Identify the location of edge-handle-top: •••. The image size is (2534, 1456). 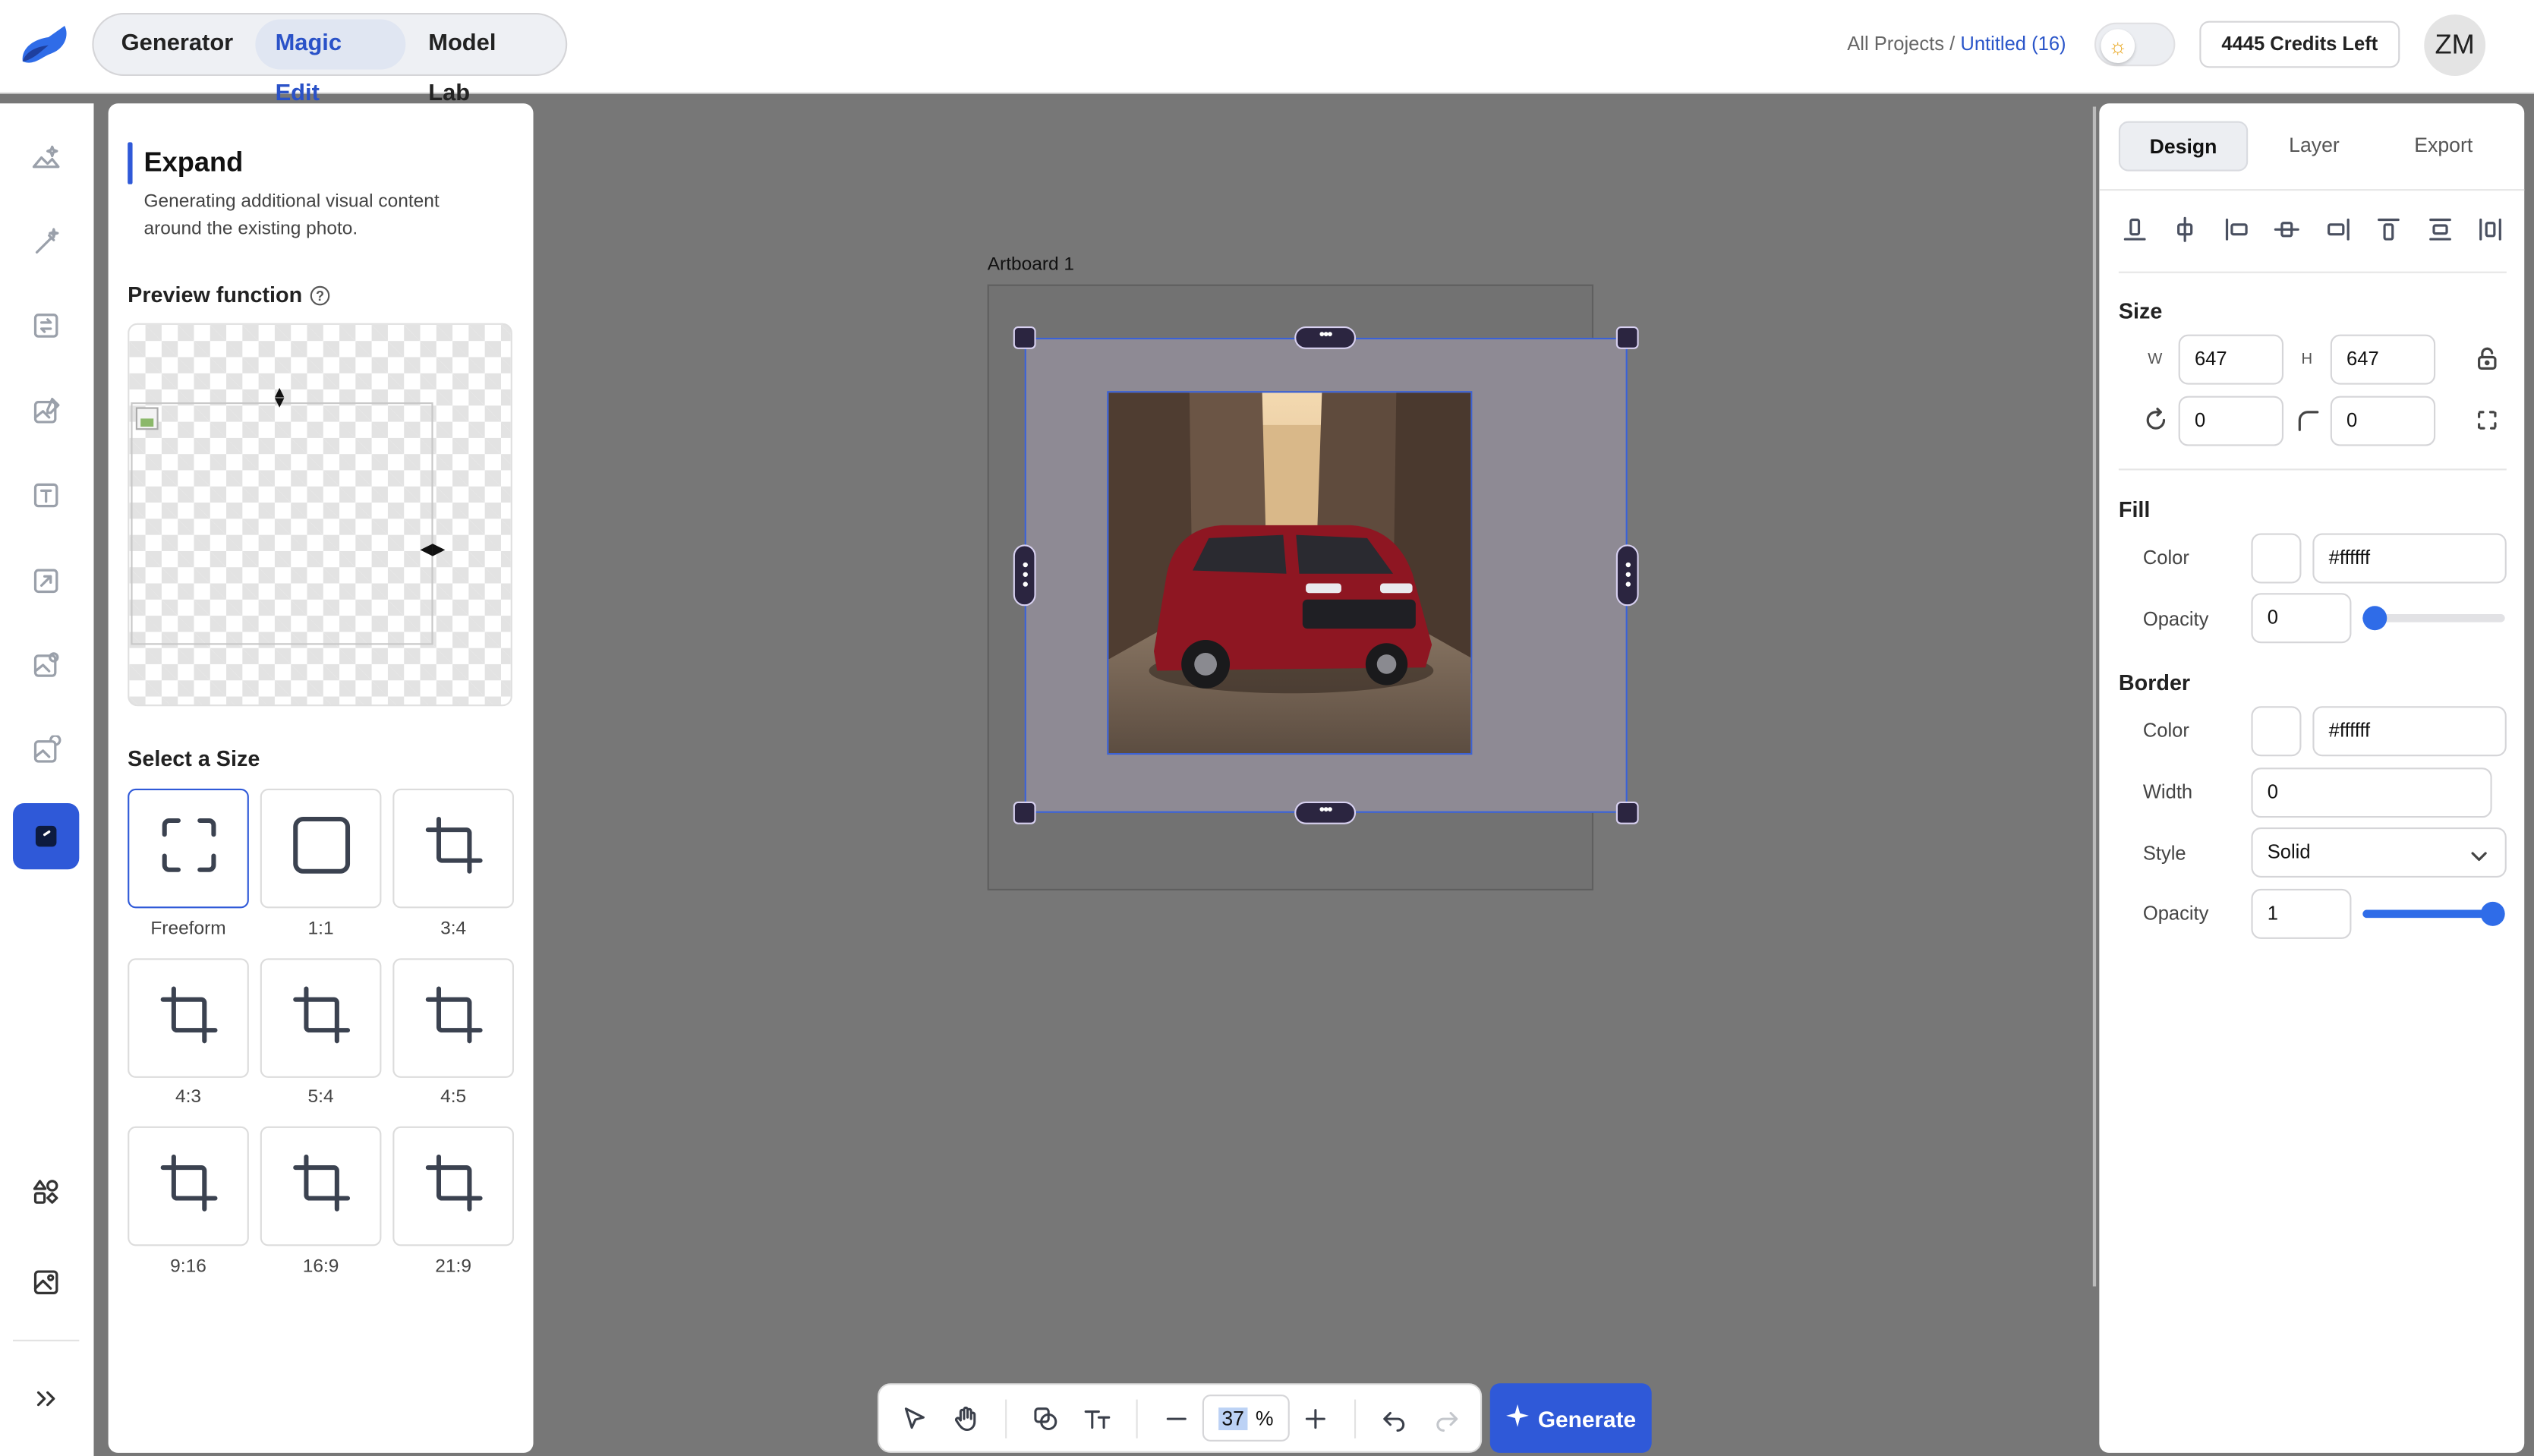
(1325, 337).